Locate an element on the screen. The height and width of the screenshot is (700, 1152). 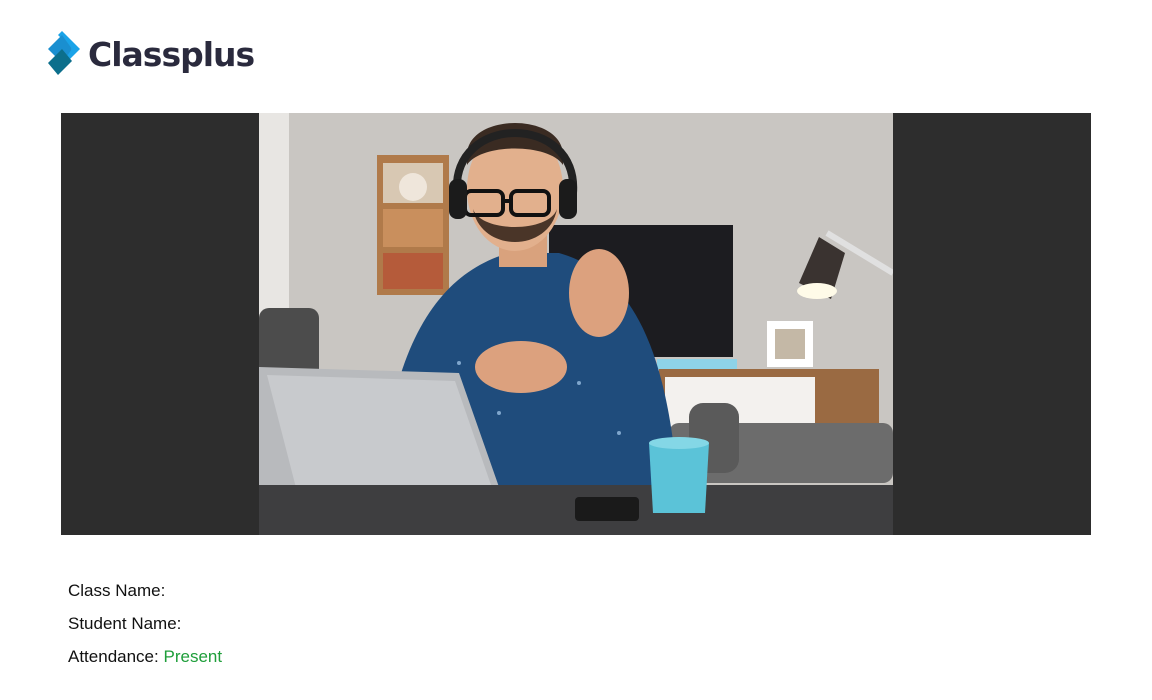
class-name-row: Class Name: is located at coordinates (145, 590).